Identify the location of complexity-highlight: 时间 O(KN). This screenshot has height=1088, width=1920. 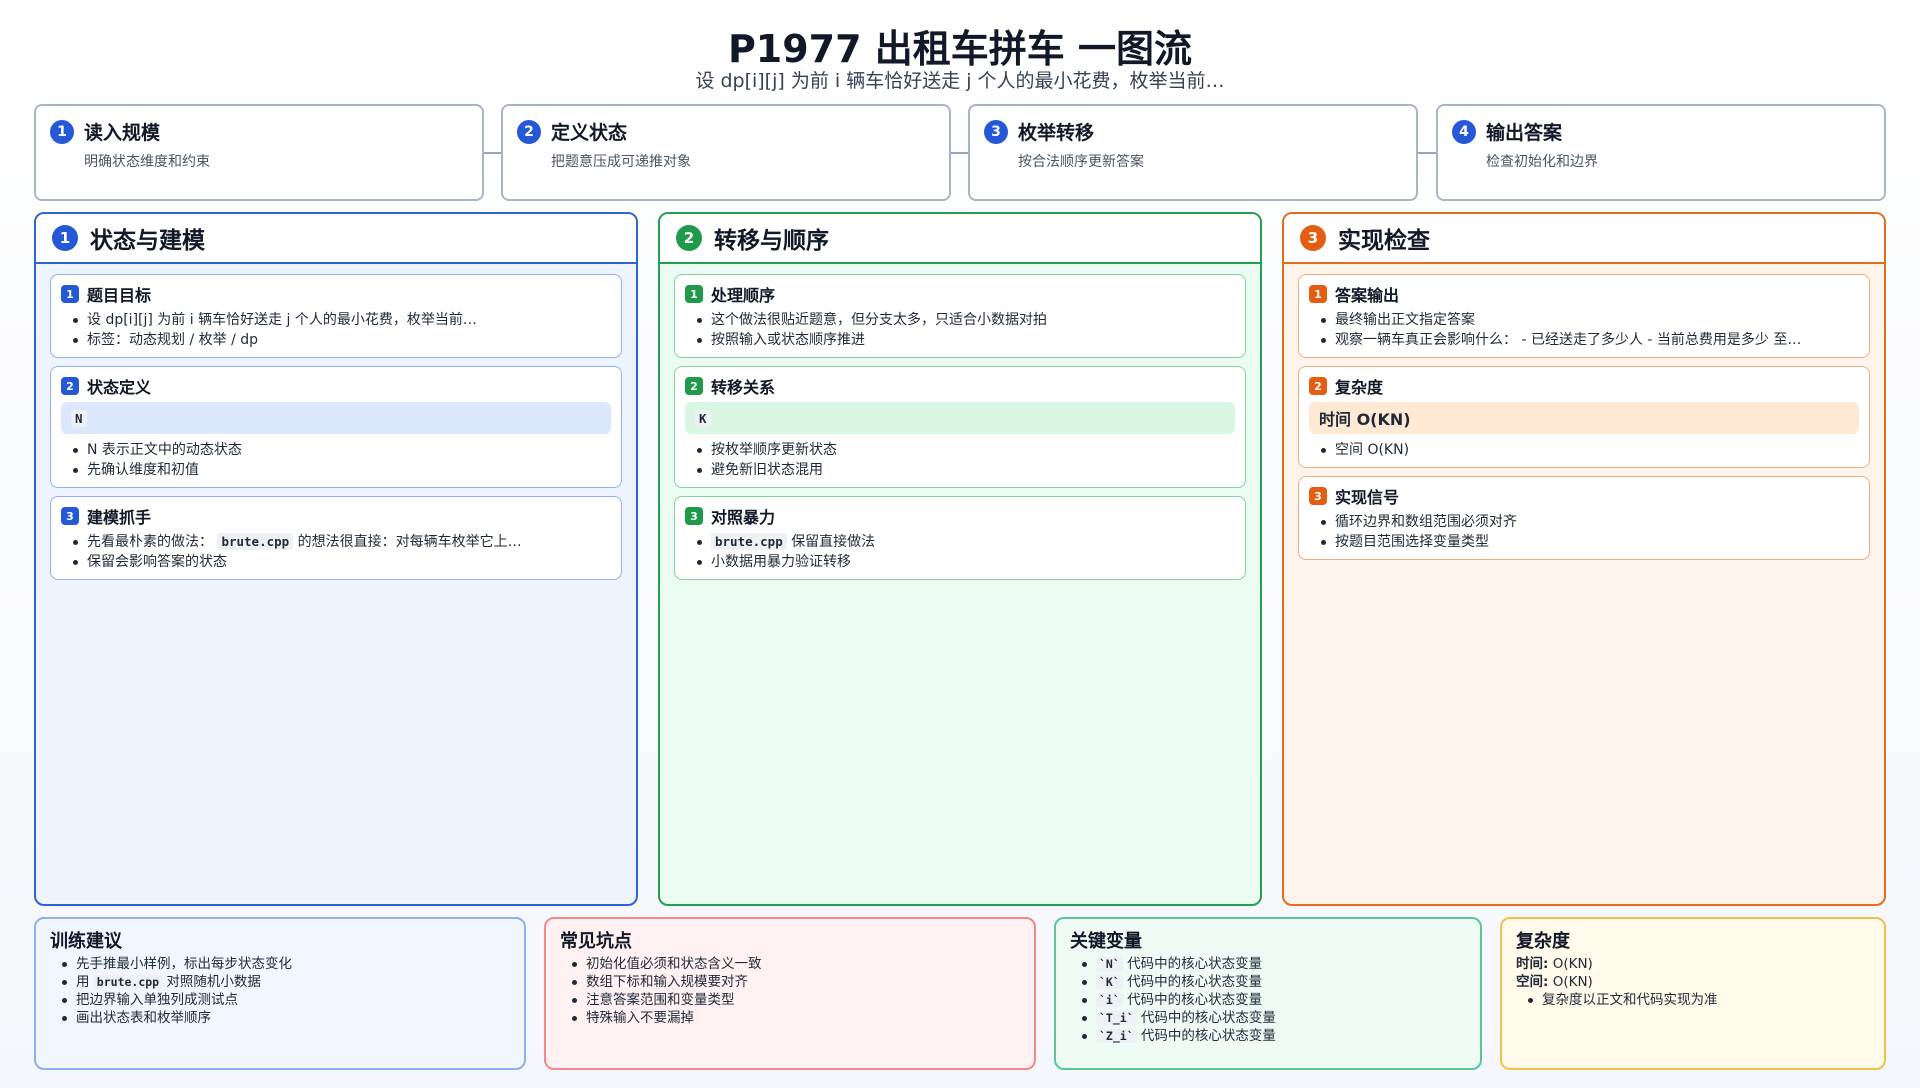
(1584, 418).